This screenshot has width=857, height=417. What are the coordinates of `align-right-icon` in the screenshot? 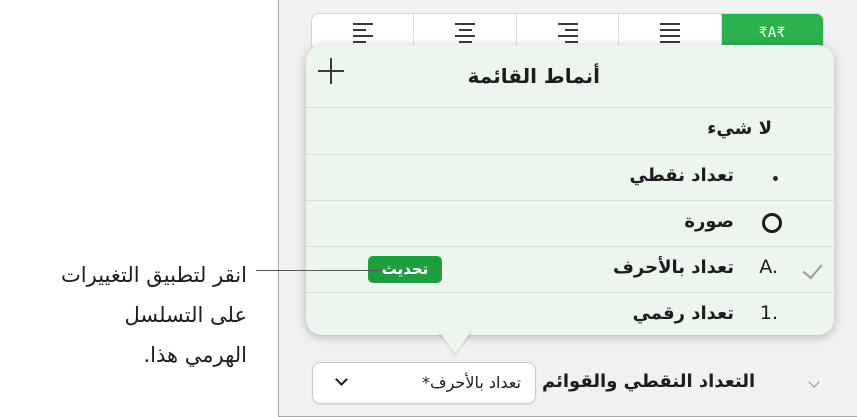 It's located at (567, 32).